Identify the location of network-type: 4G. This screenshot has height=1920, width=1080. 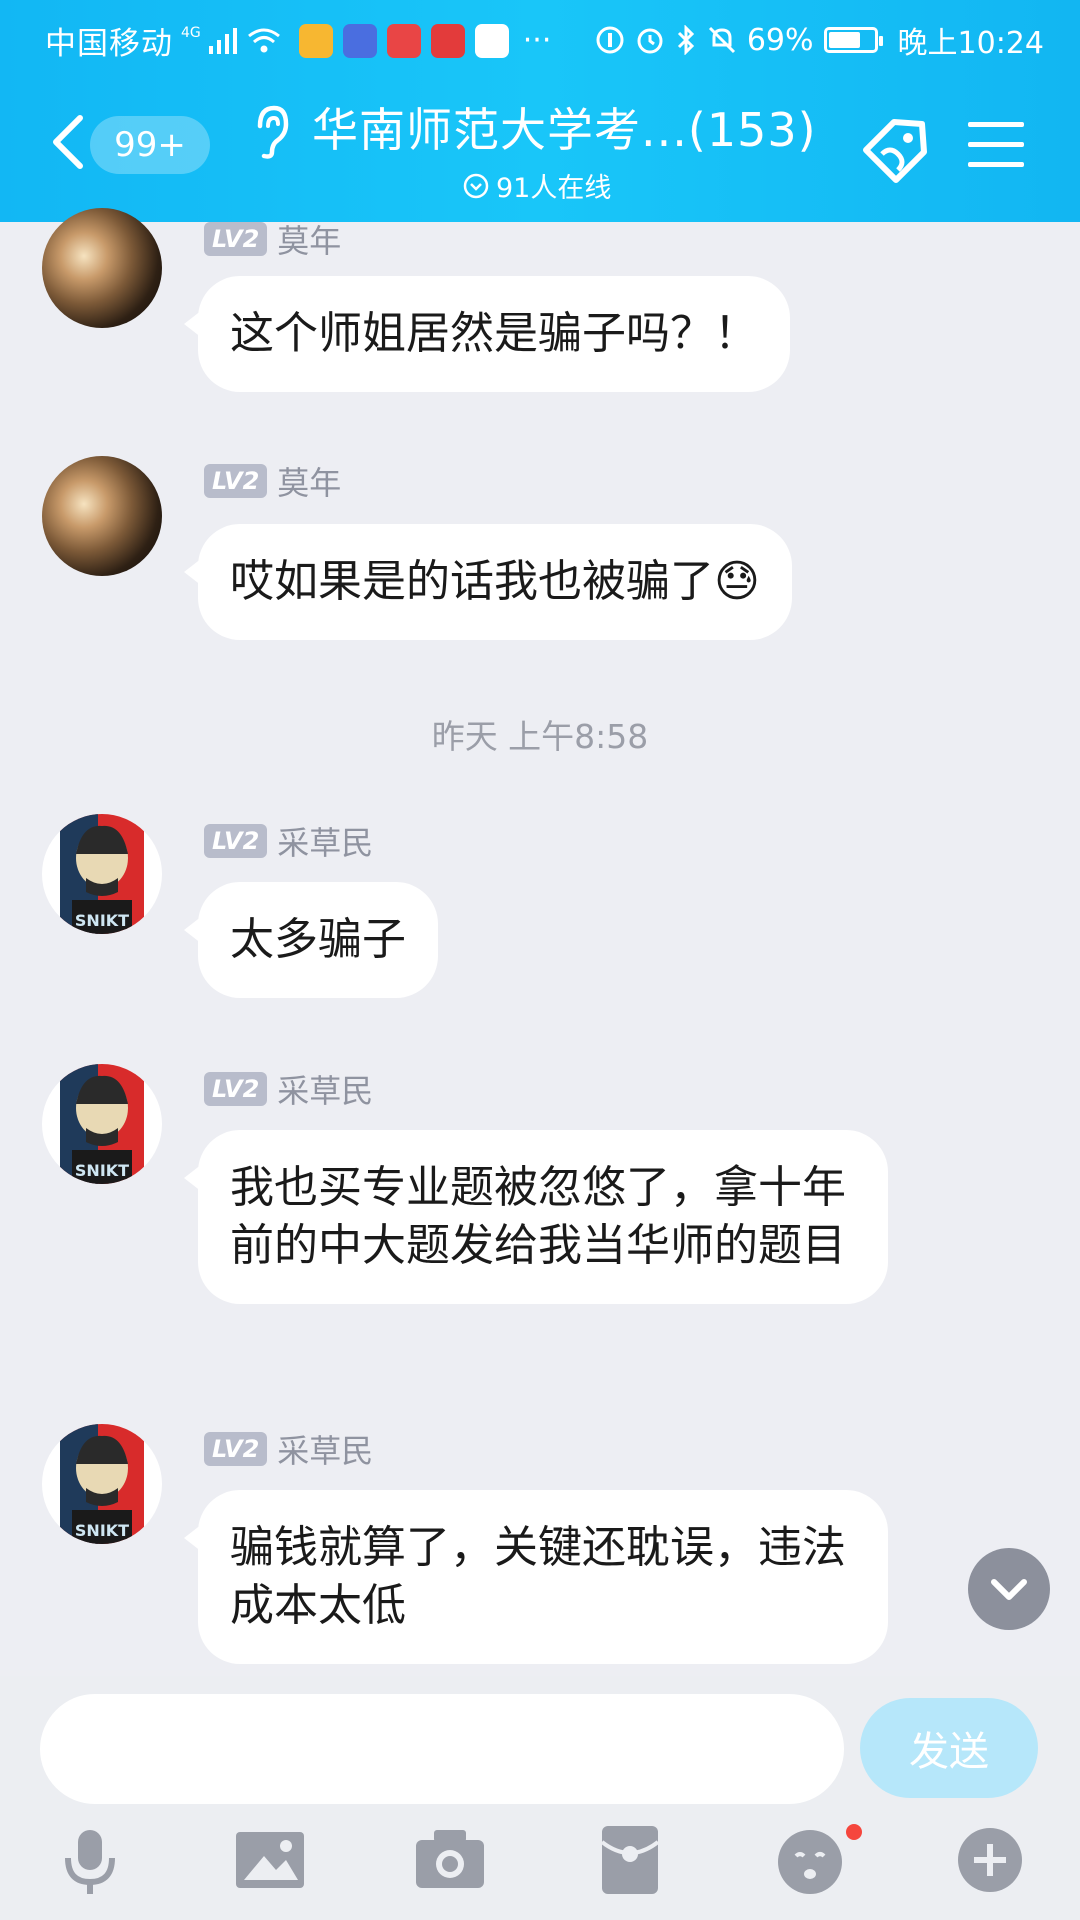
(191, 32).